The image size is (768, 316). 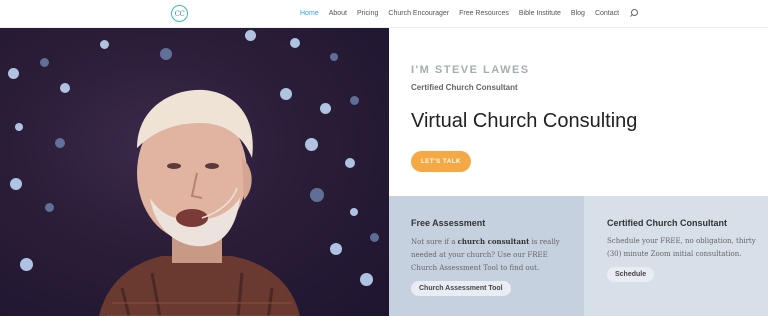 I want to click on site-logo: CC, so click(x=179, y=13).